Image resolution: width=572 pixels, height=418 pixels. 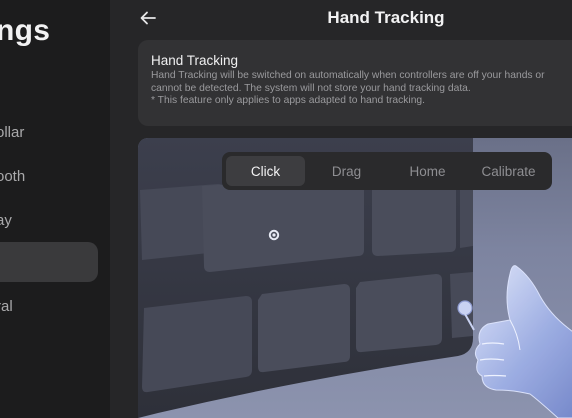 I want to click on sidebar-item-label: ollar, so click(x=12, y=132).